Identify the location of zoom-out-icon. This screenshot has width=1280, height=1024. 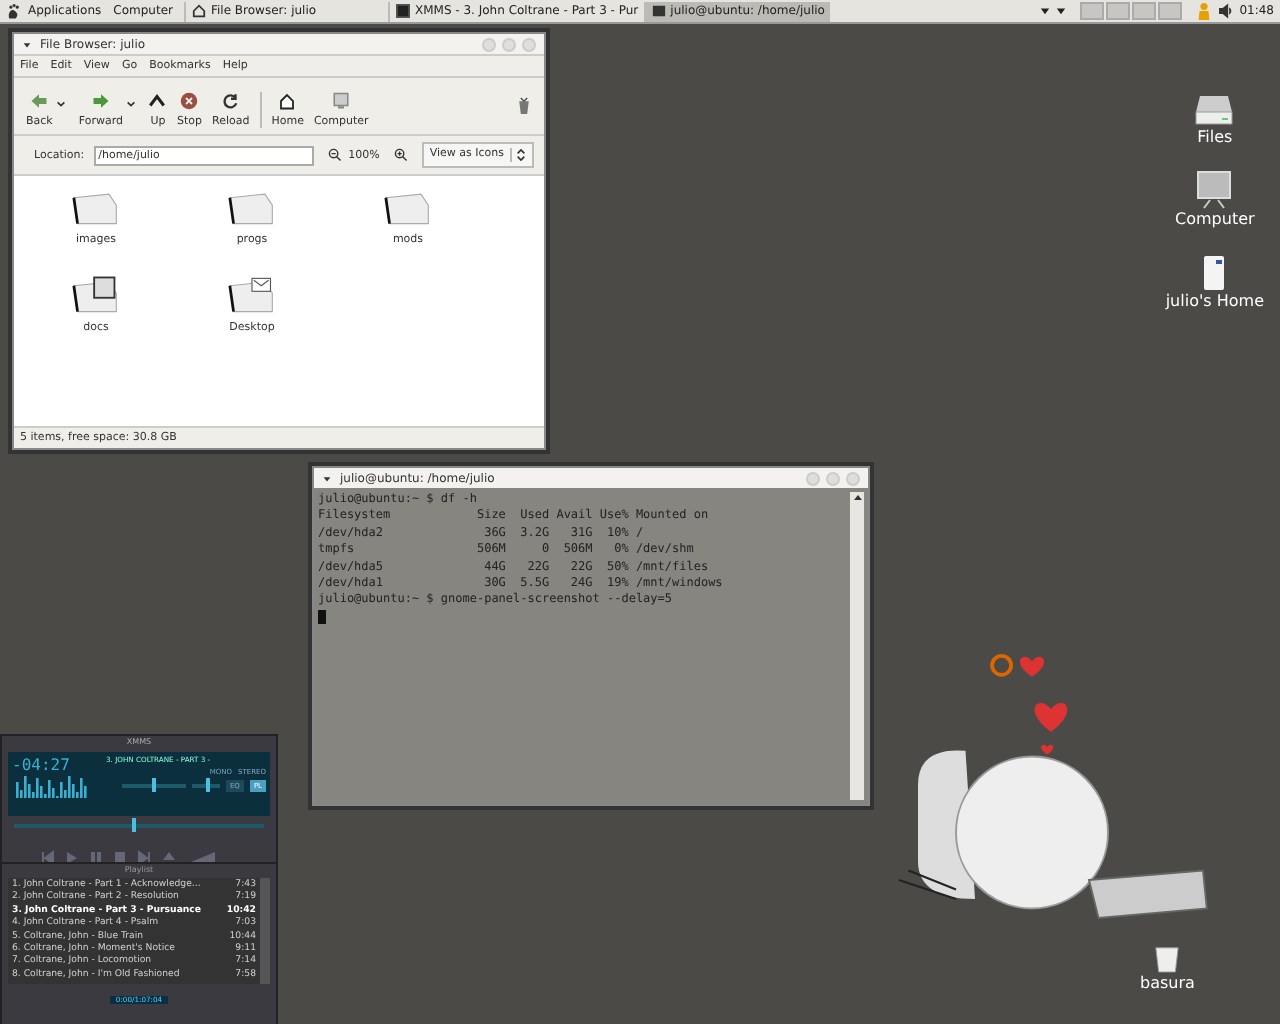
(335, 155).